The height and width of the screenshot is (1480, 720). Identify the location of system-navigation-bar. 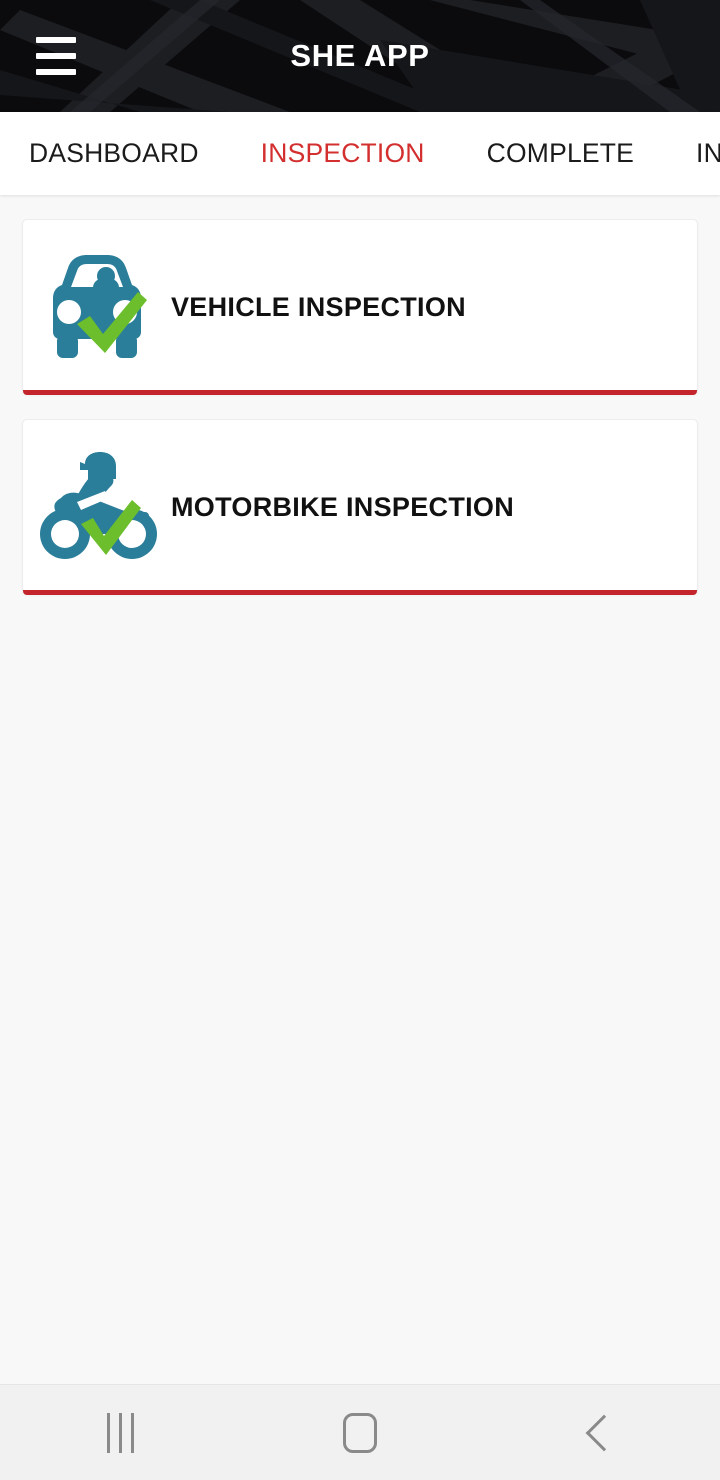
(360, 1432).